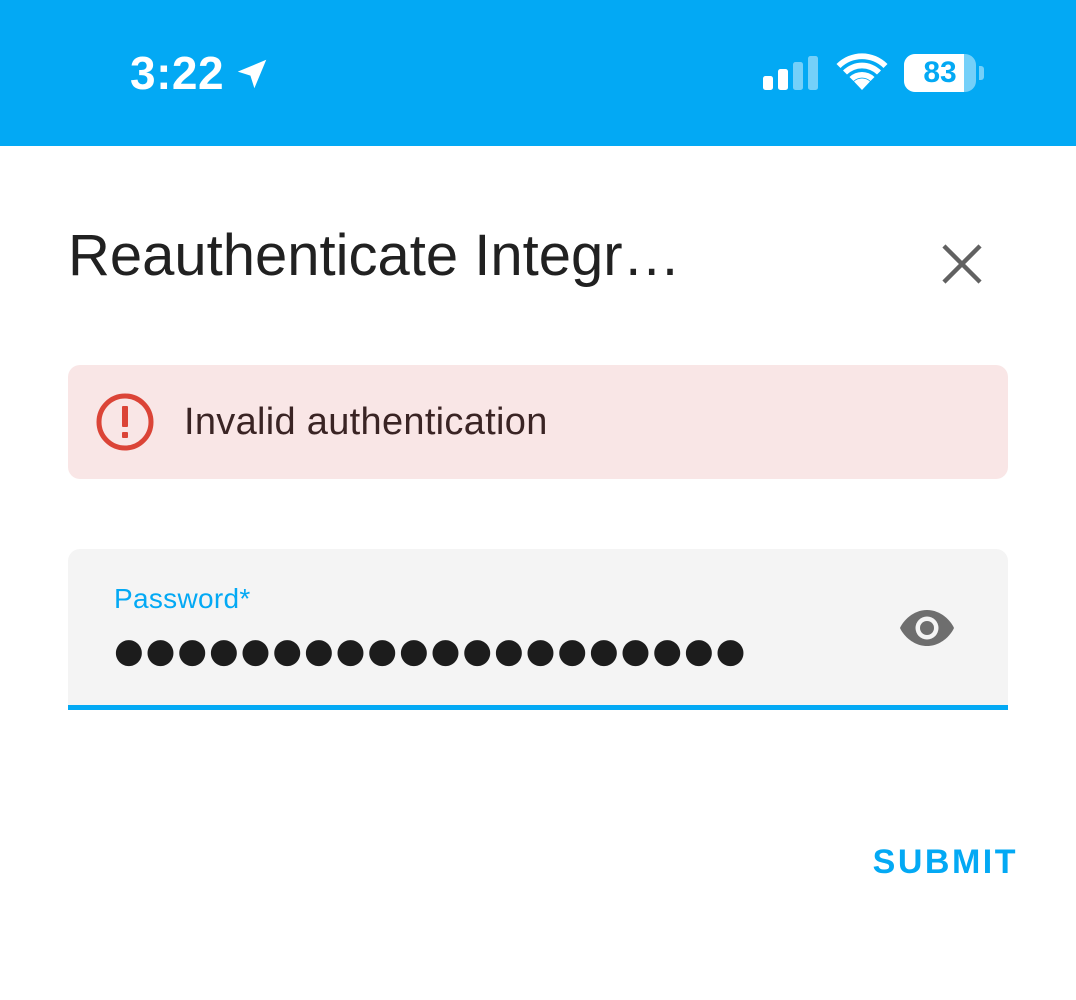 The height and width of the screenshot is (1000, 1076). Describe the element at coordinates (981, 73) in the screenshot. I see `battery-tip` at that location.